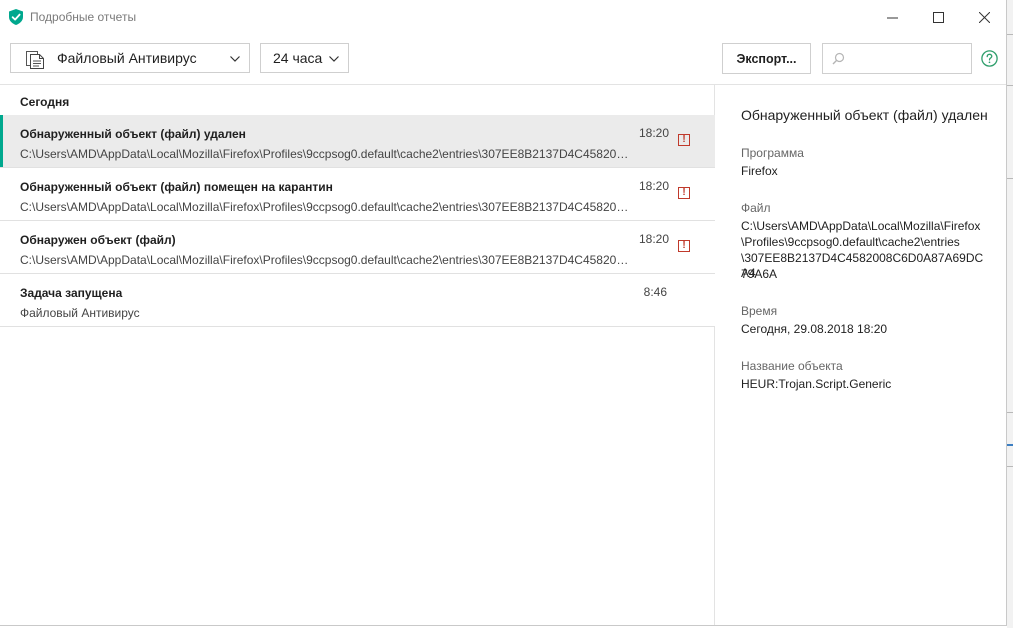 This screenshot has height=628, width=1013. I want to click on minimize-icon, so click(892, 17).